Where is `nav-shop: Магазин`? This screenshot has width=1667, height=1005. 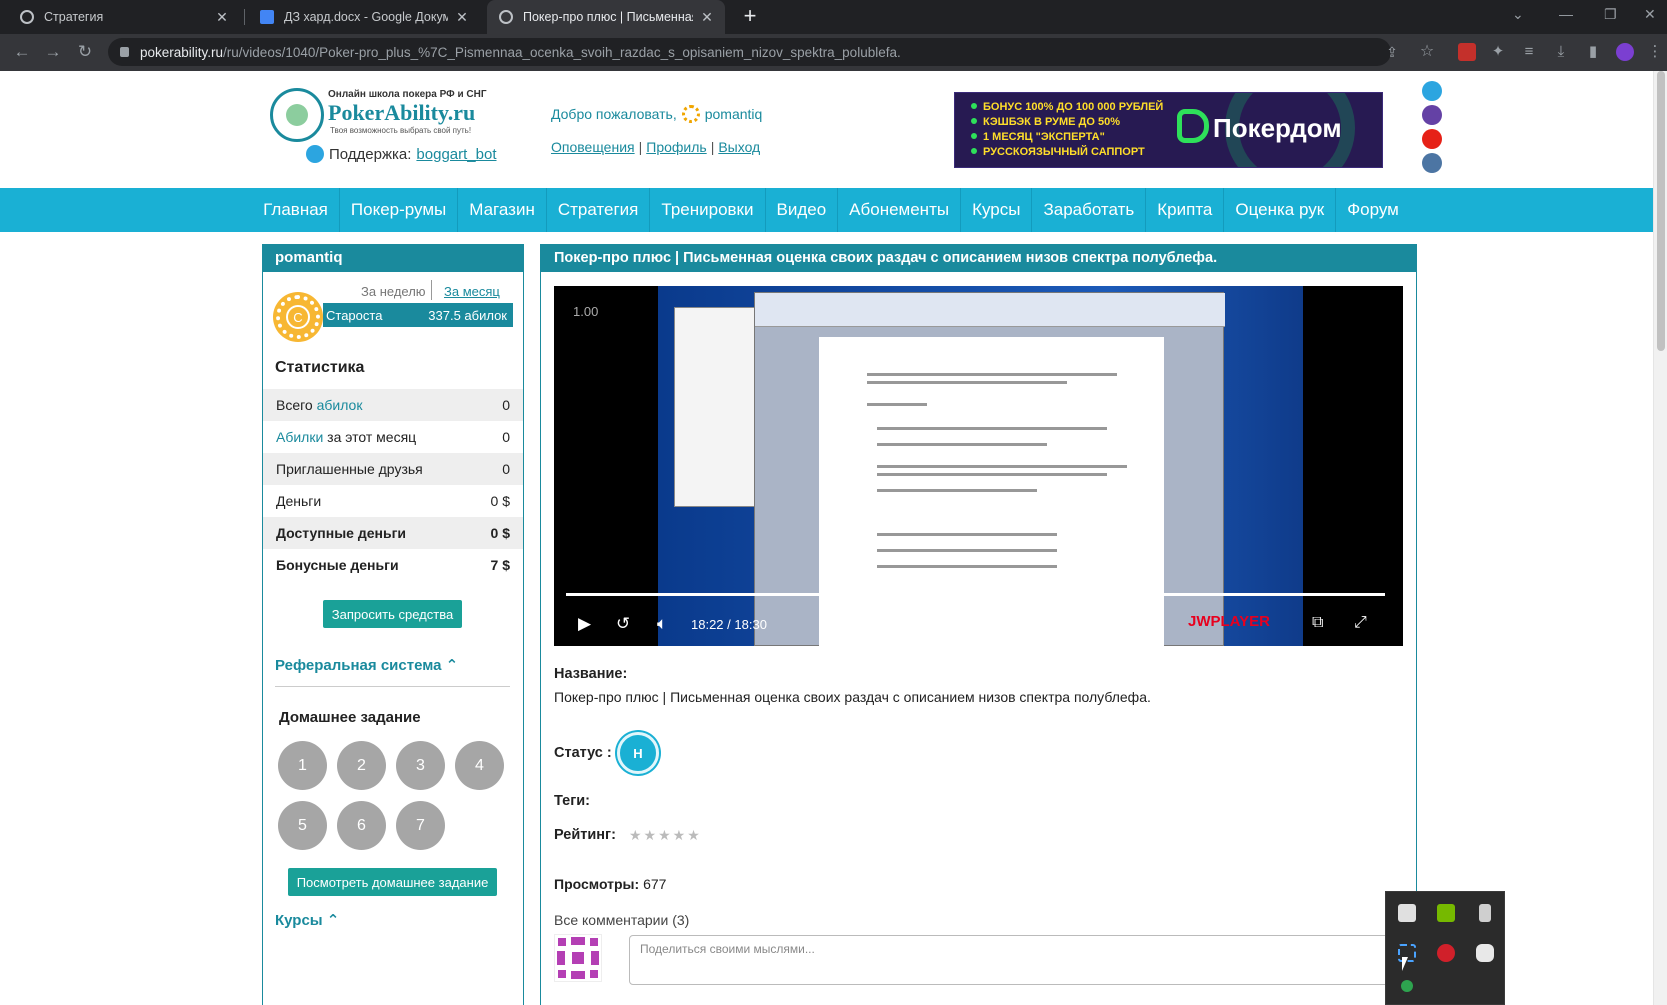 nav-shop: Магазин is located at coordinates (502, 210).